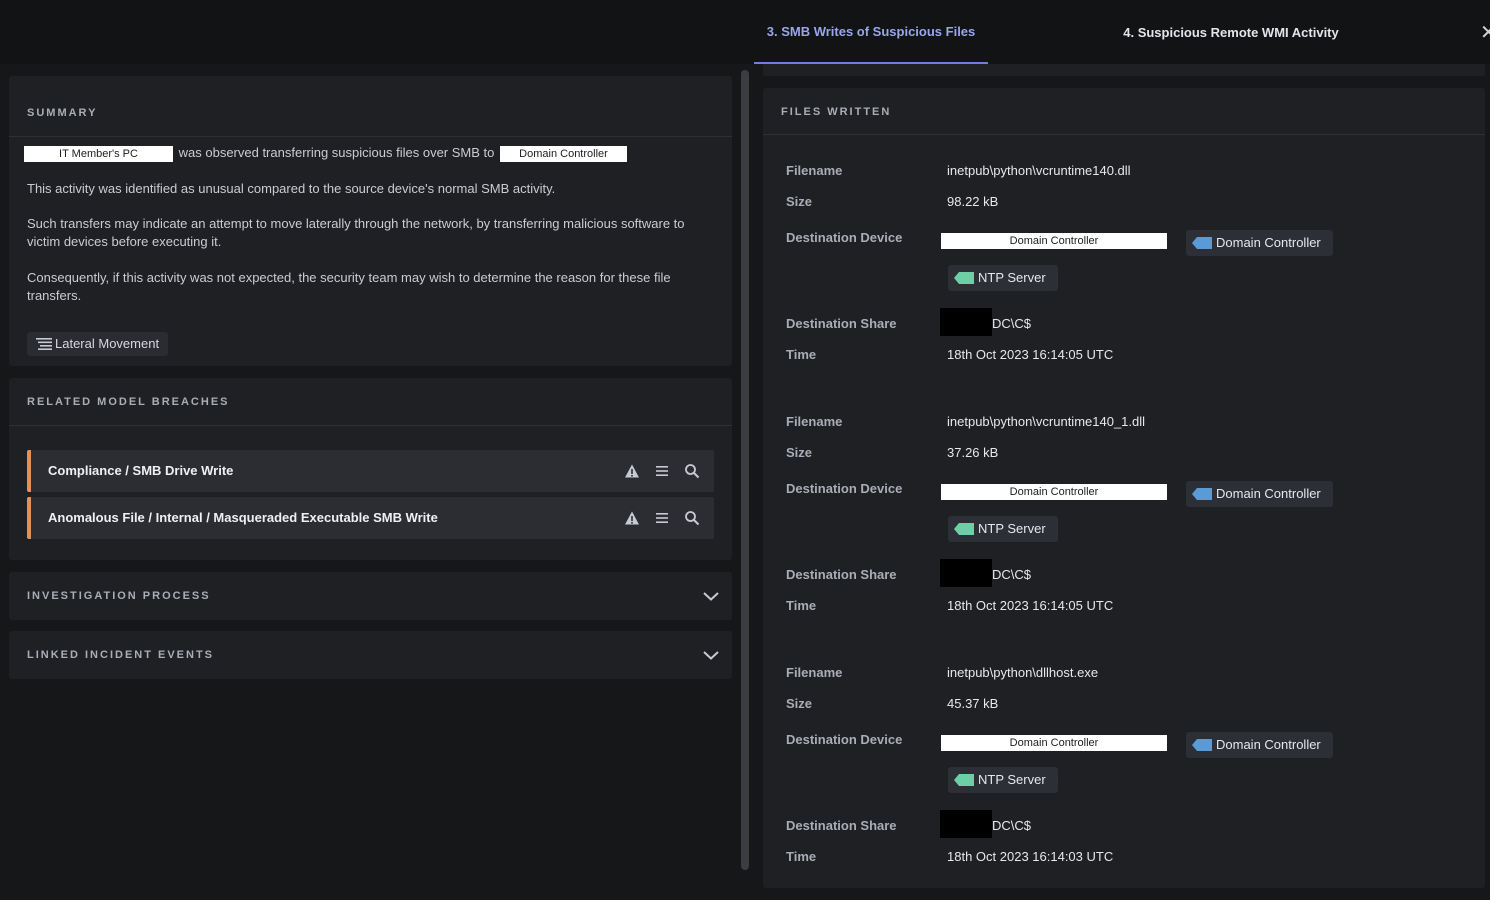  I want to click on source-device-chip: IT Member's PC, so click(98, 154).